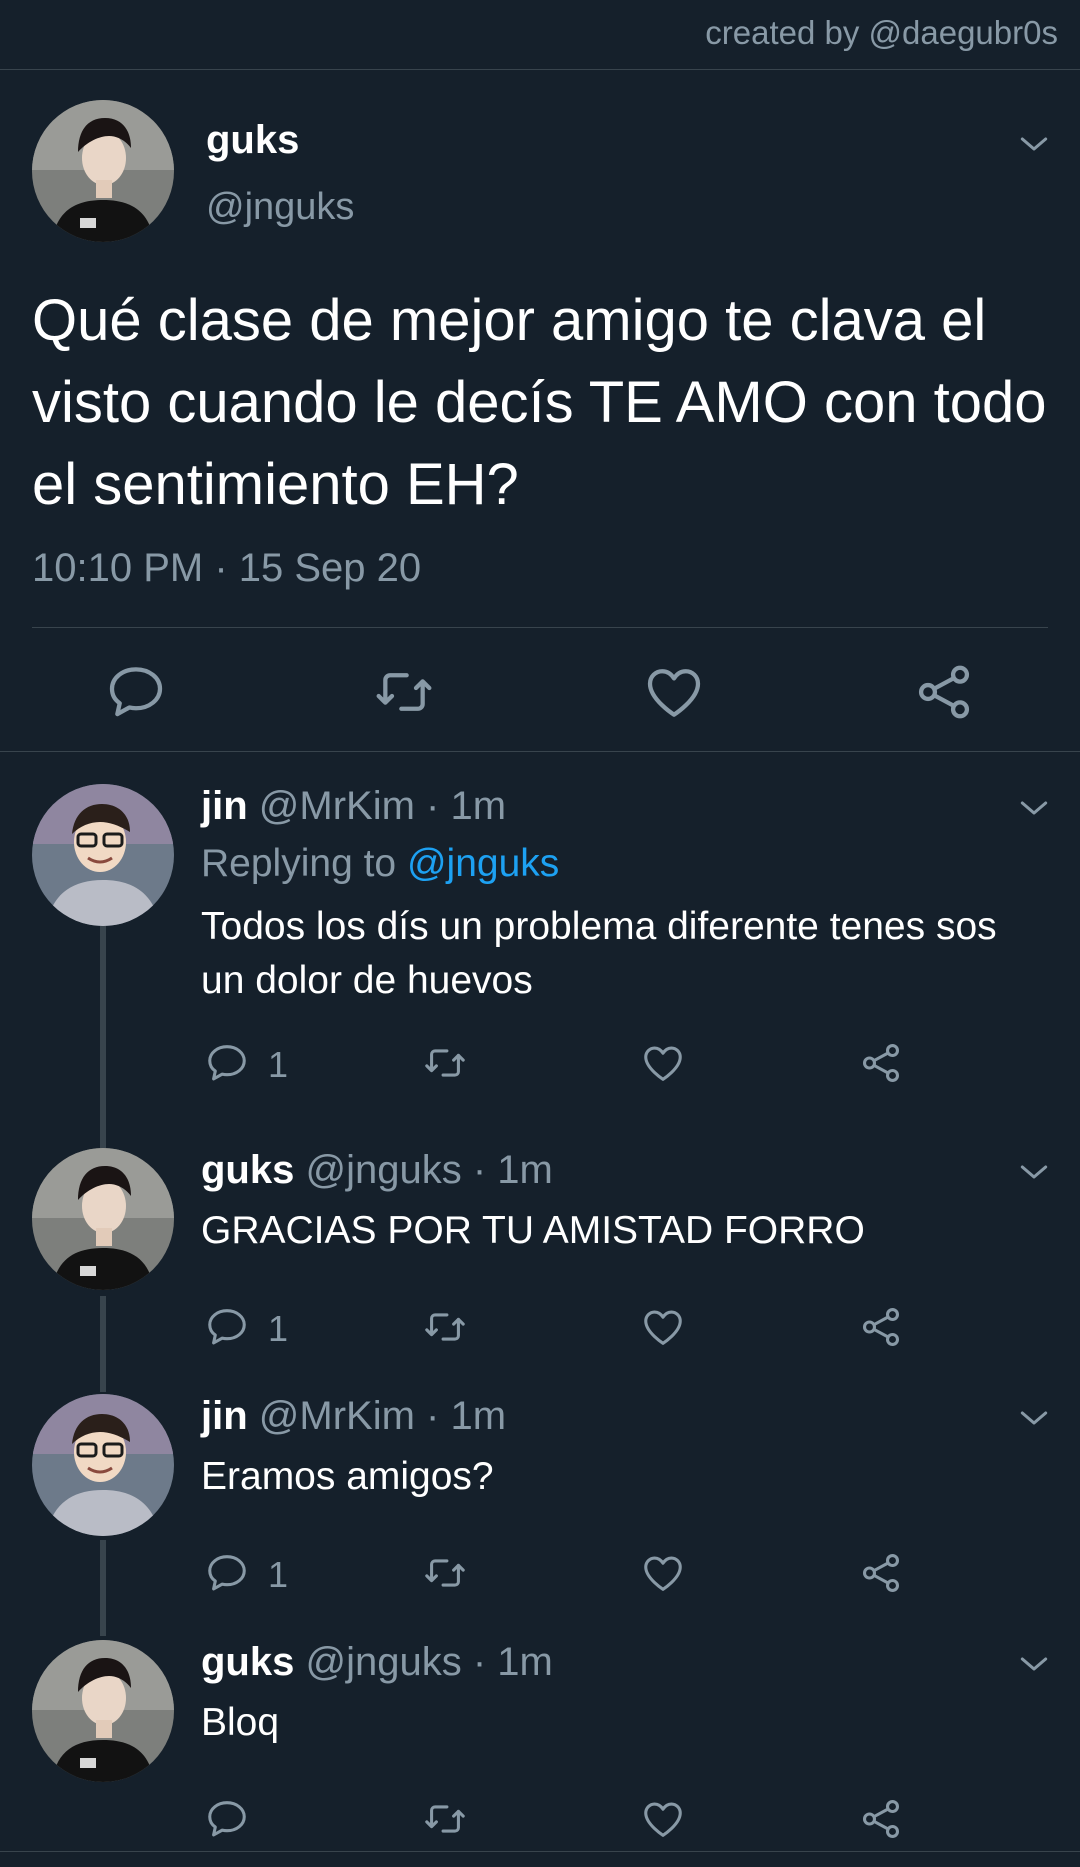 This screenshot has height=1867, width=1080. Describe the element at coordinates (483, 863) in the screenshot. I see `mention-link: @jnguks` at that location.